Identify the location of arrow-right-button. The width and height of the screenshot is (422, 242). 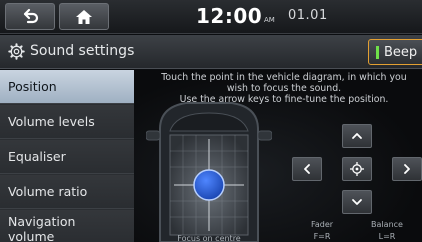
(407, 169).